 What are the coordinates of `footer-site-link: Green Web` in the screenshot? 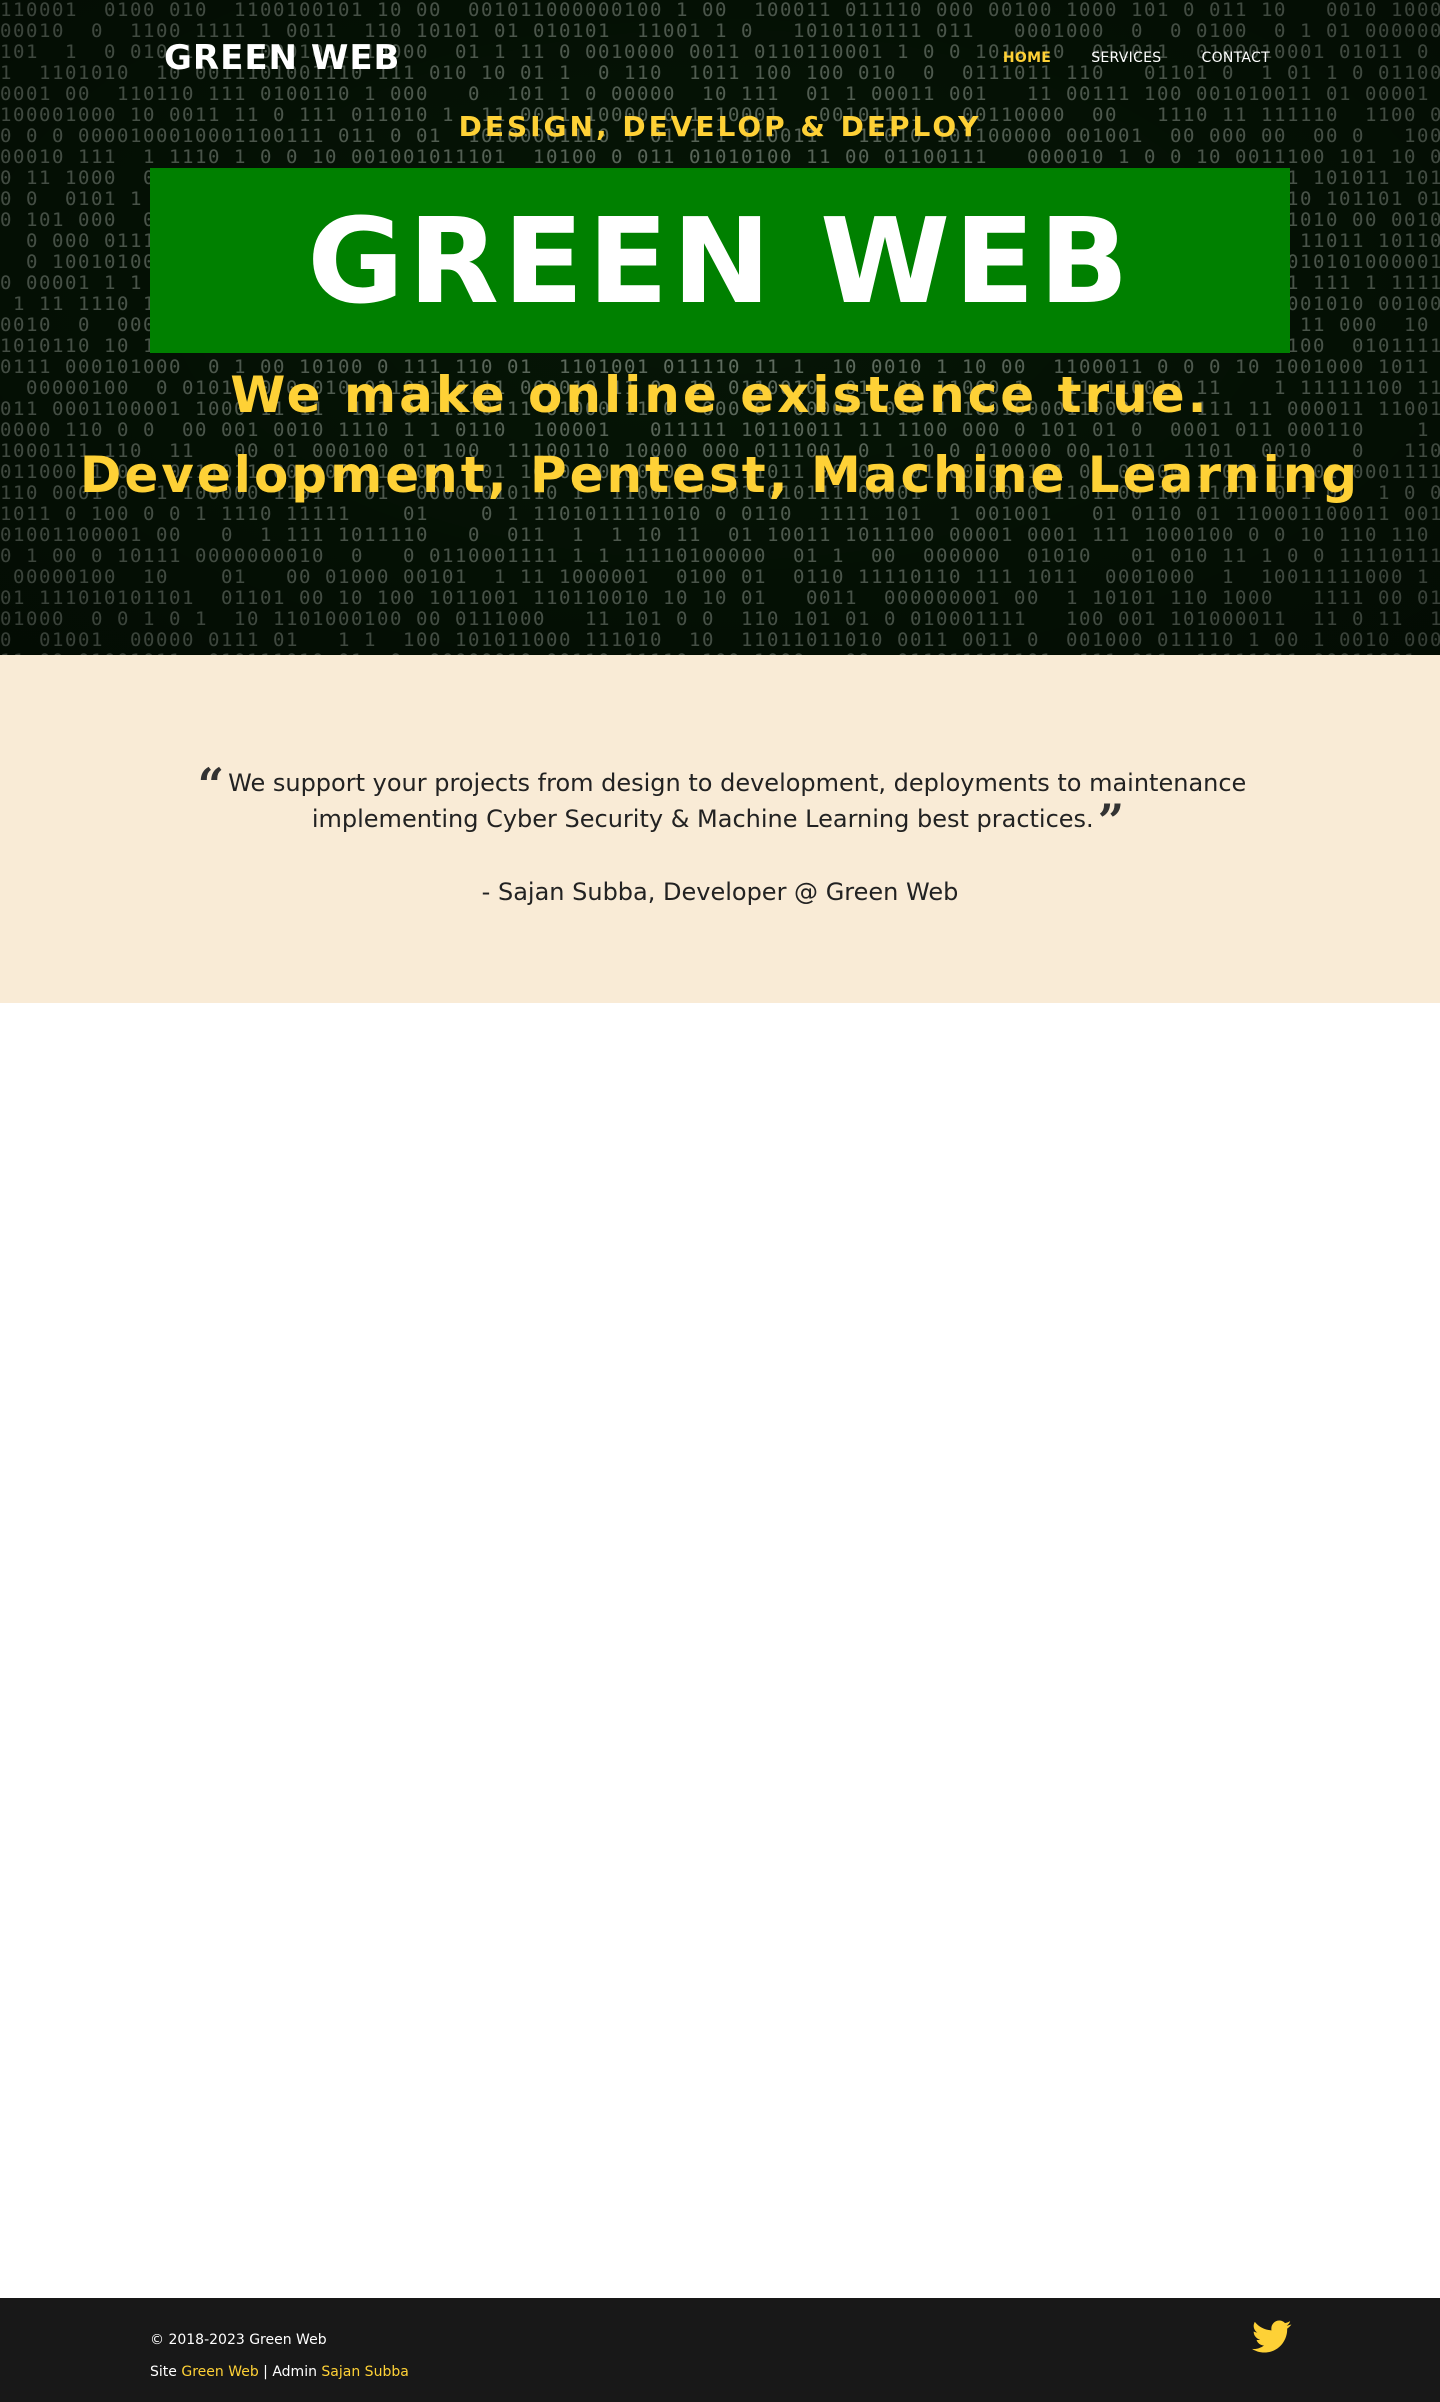 It's located at (219, 2372).